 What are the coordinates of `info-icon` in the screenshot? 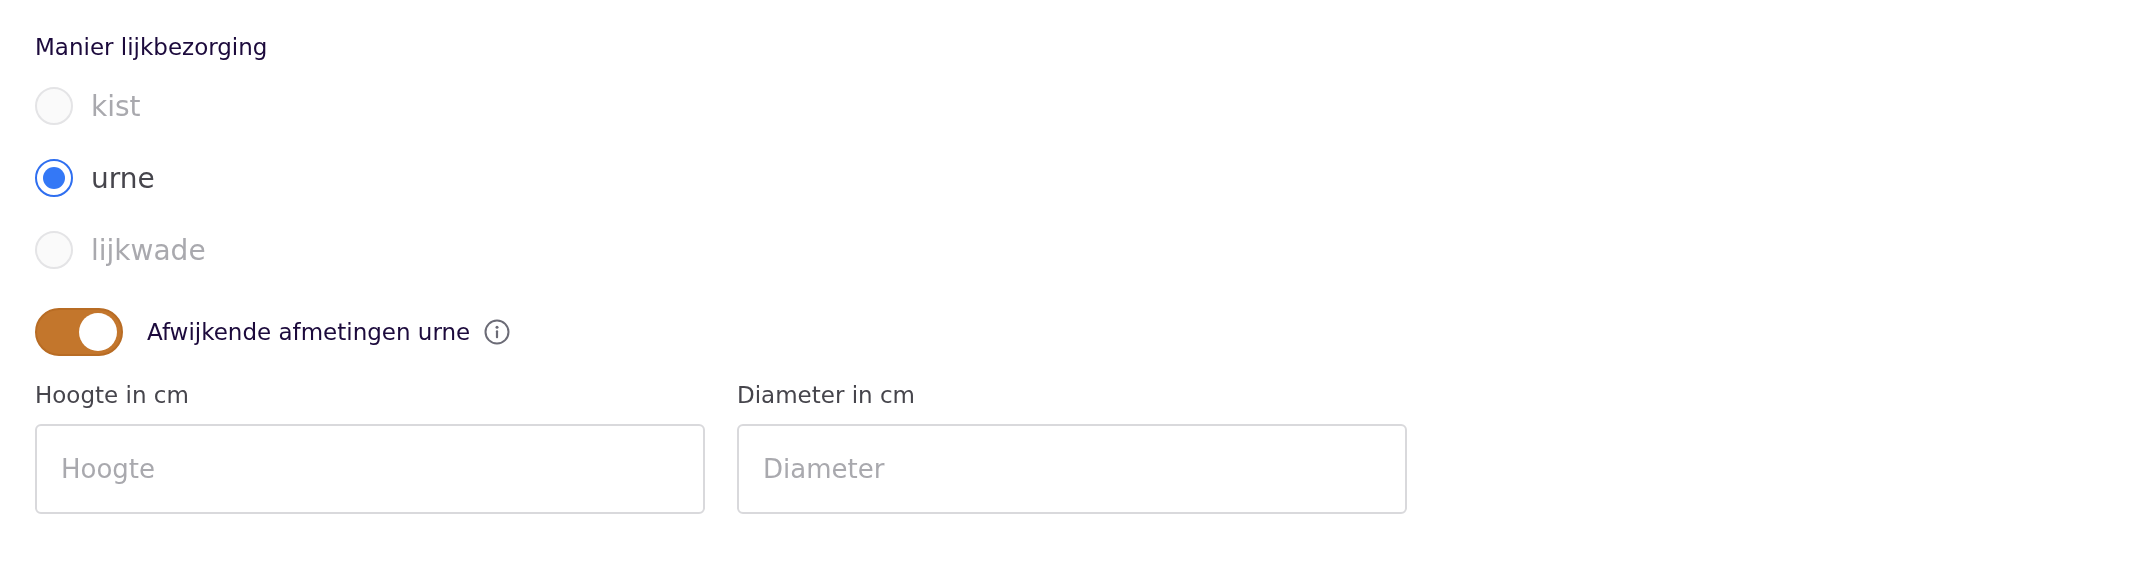 It's located at (497, 332).